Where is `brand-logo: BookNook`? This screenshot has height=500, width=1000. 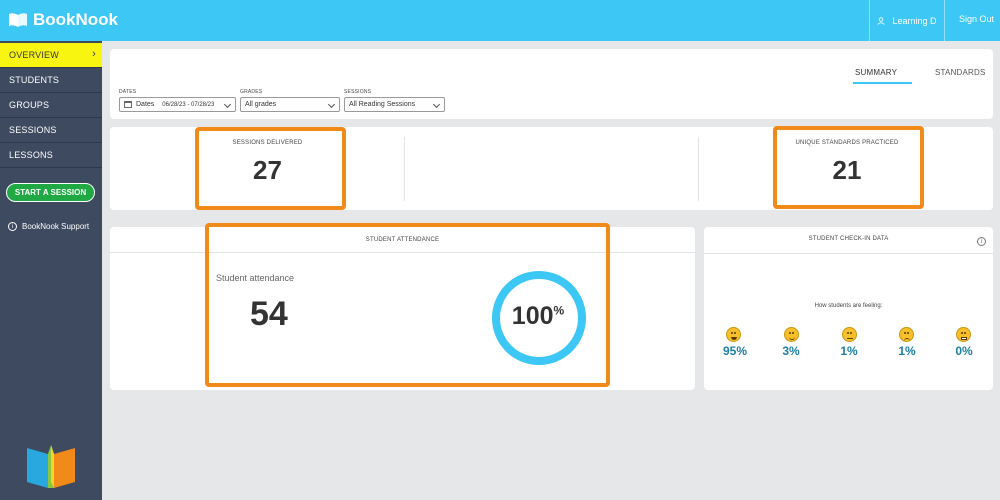
brand-logo: BookNook is located at coordinates (63, 20).